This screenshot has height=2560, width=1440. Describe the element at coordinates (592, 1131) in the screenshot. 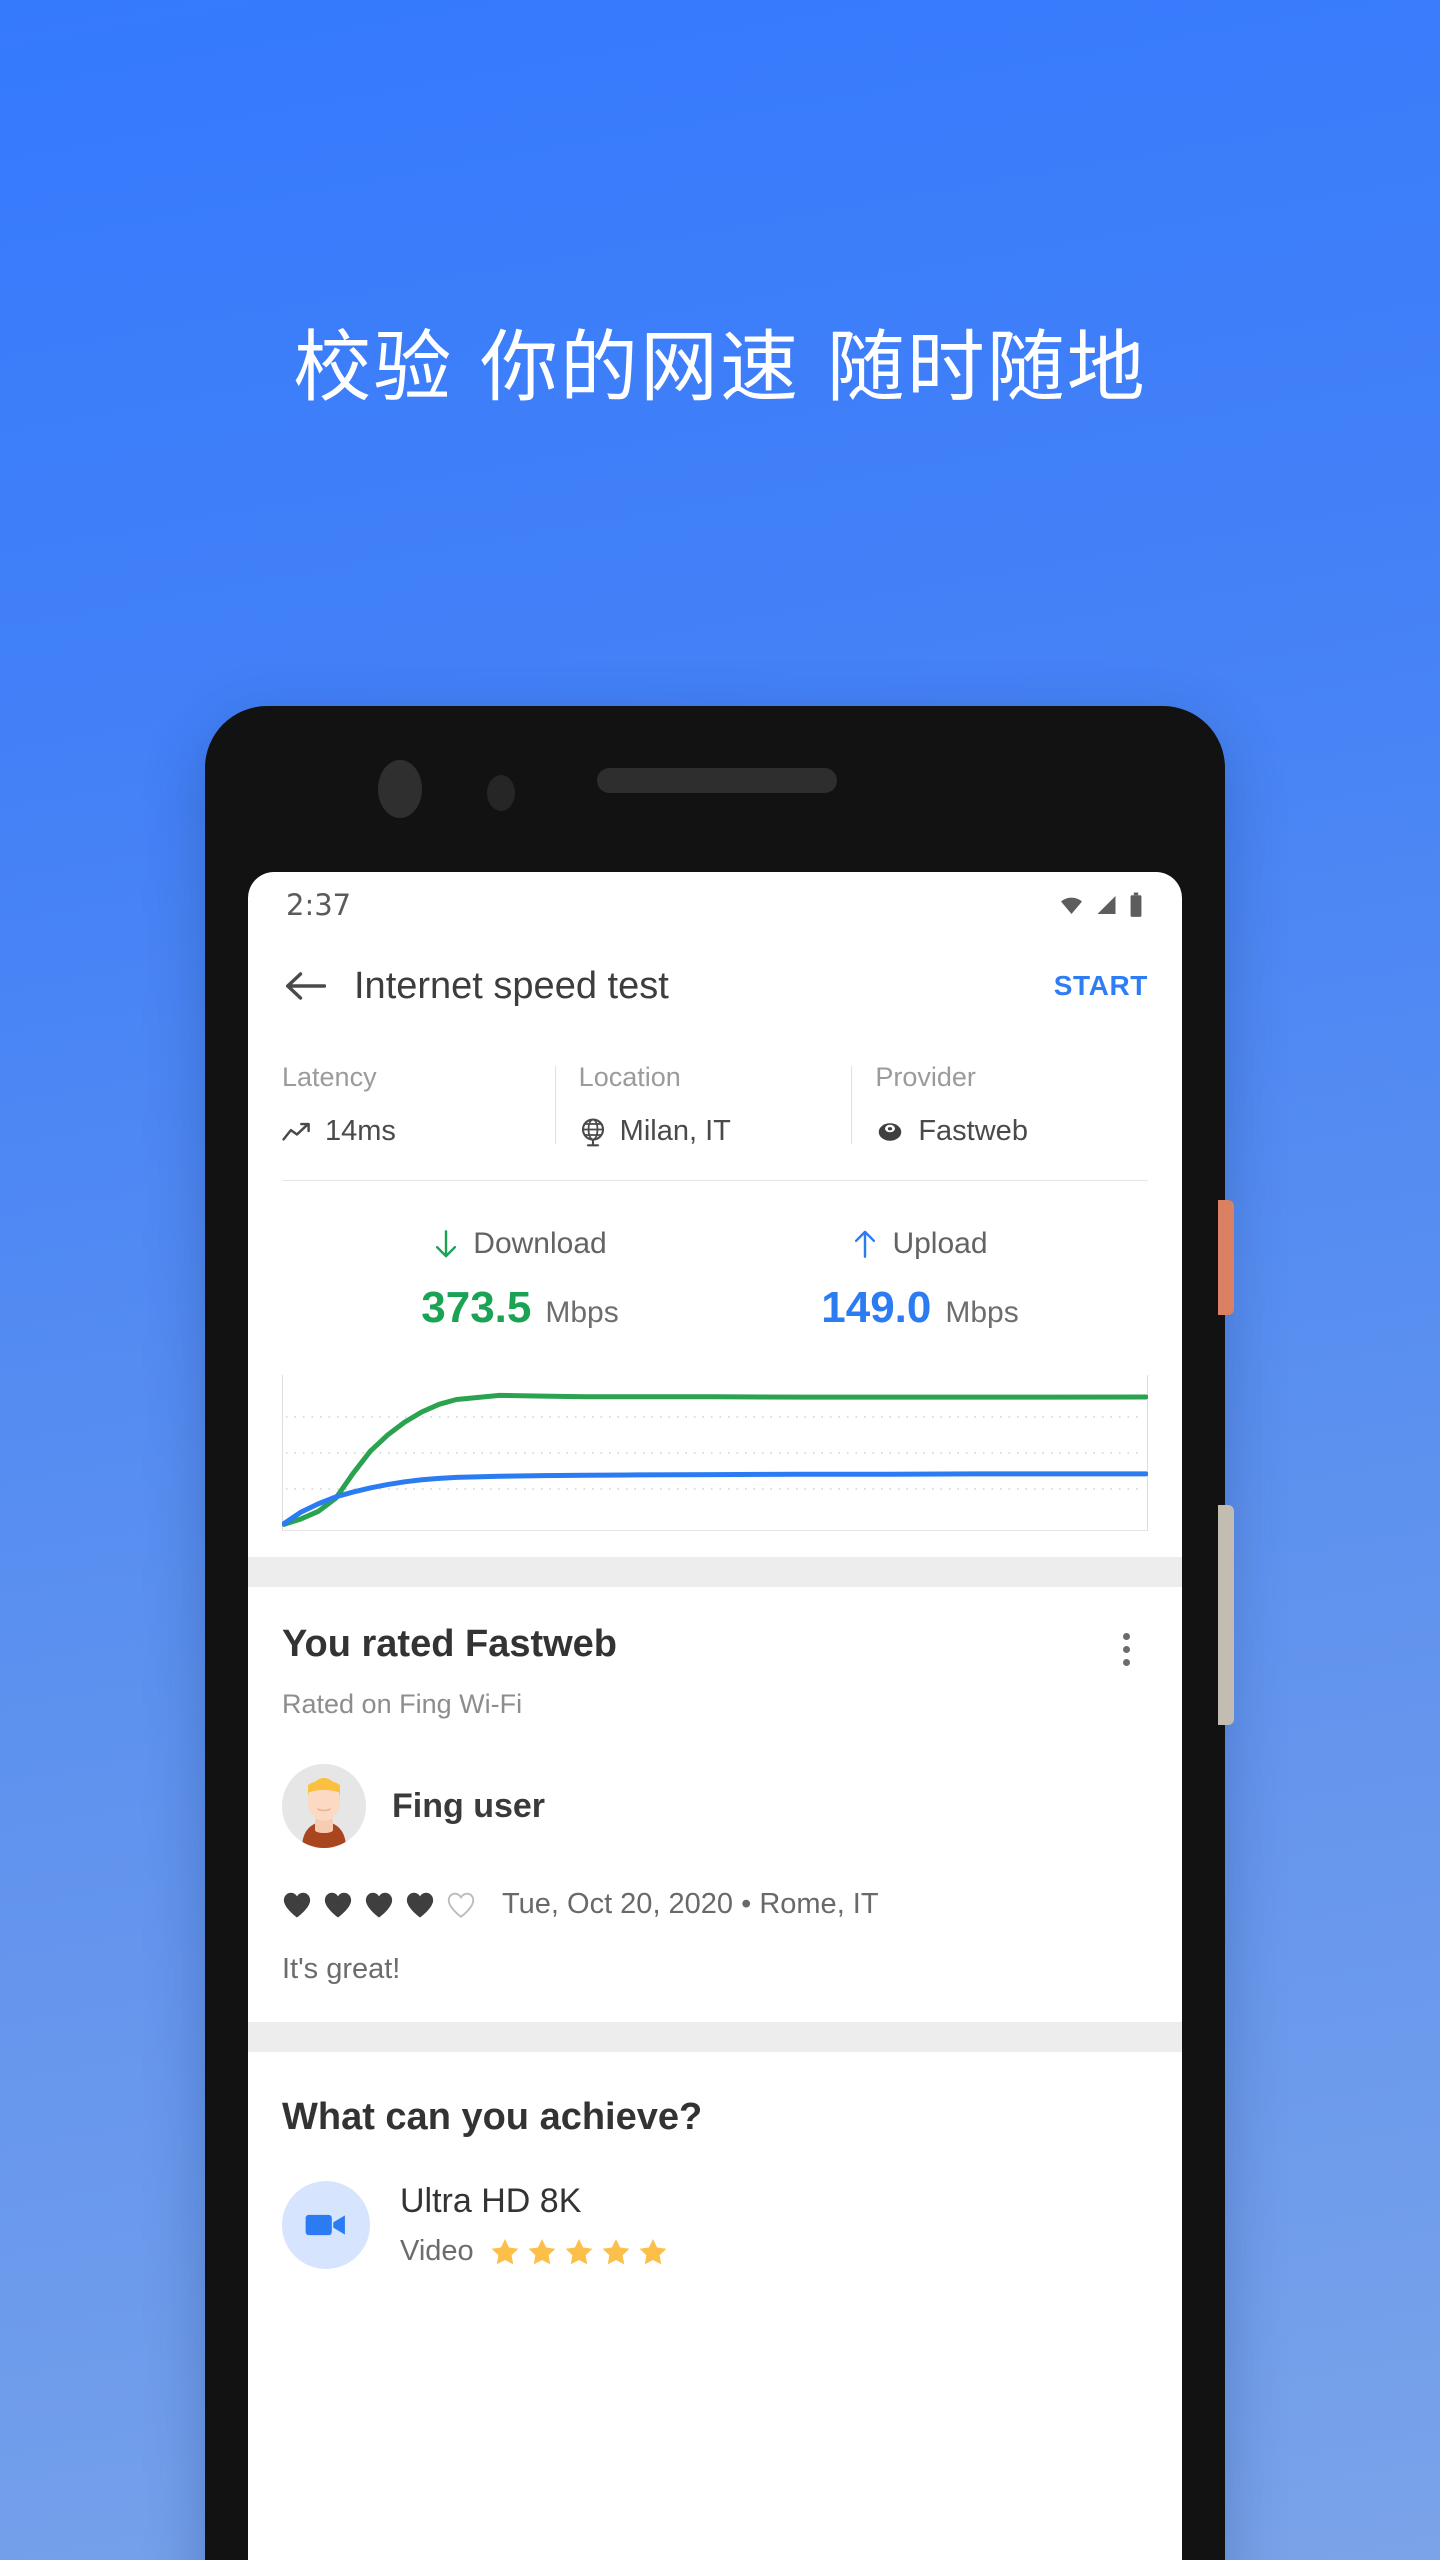

I see `globe-icon` at that location.